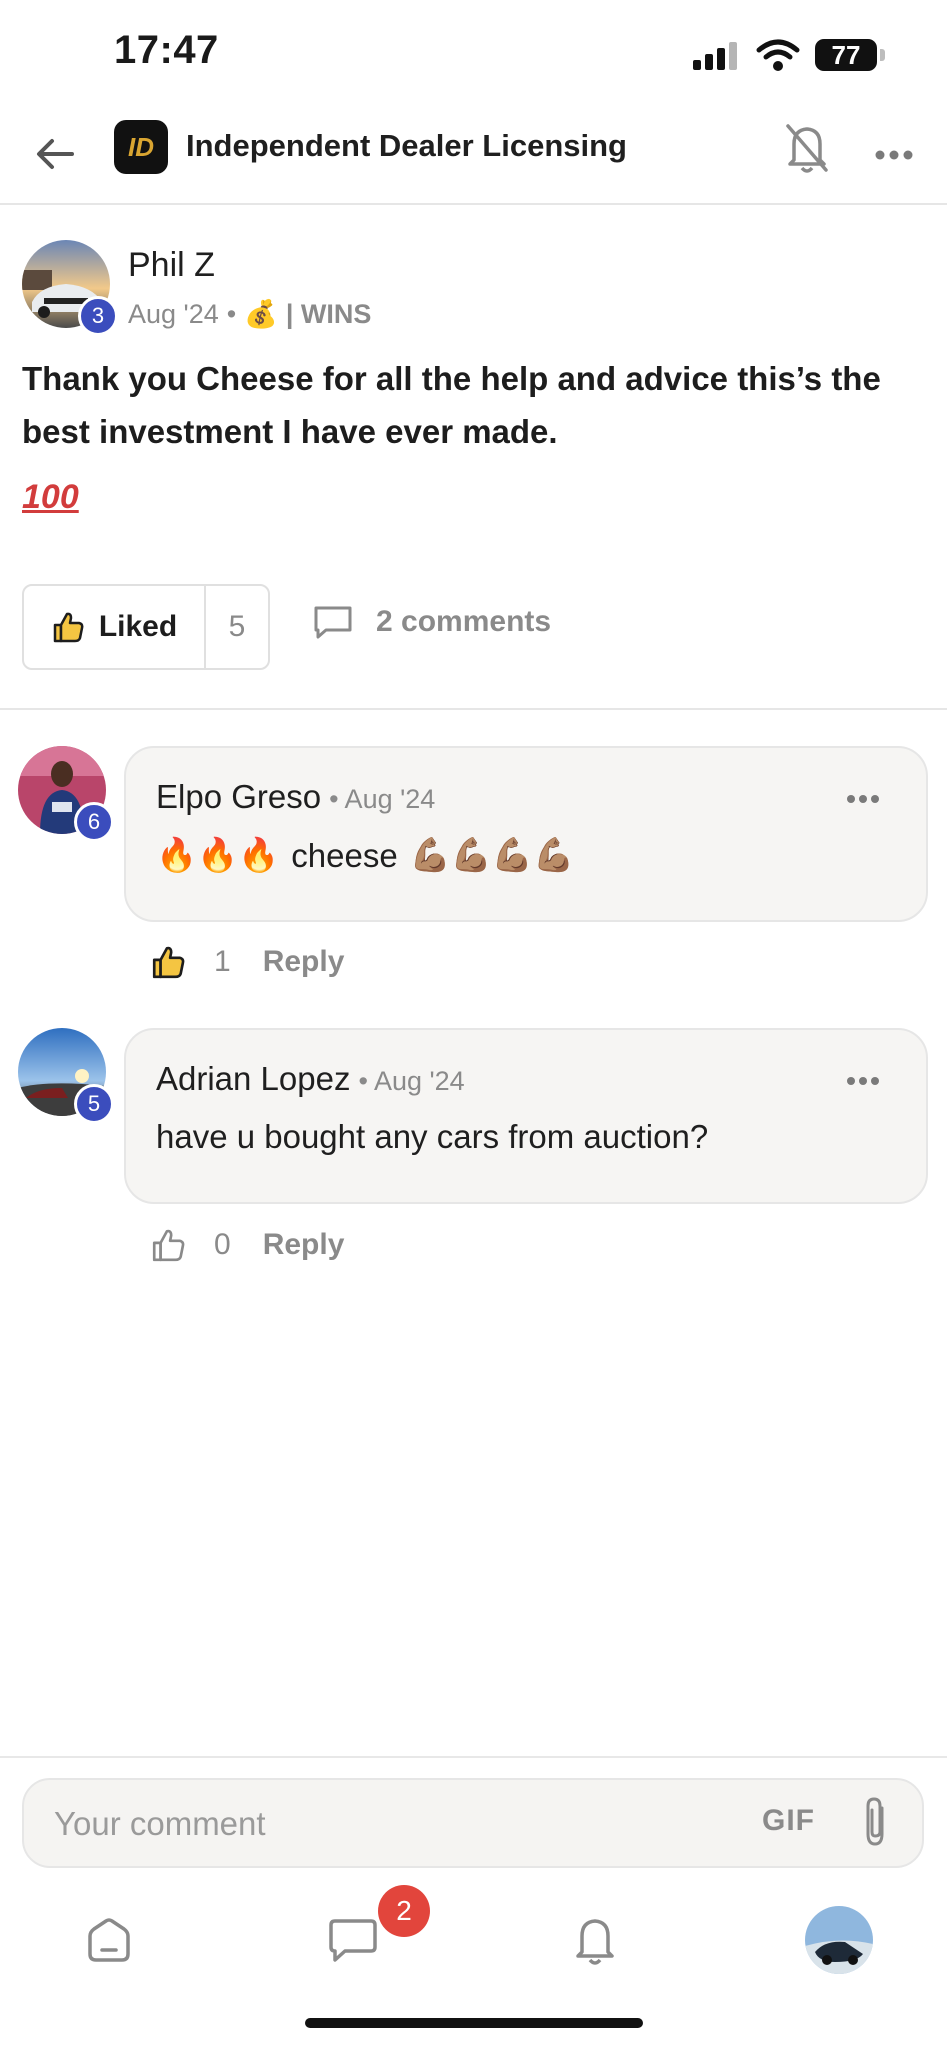 This screenshot has width=947, height=2048. I want to click on group-name: Independent Dealer Licensing, so click(406, 146).